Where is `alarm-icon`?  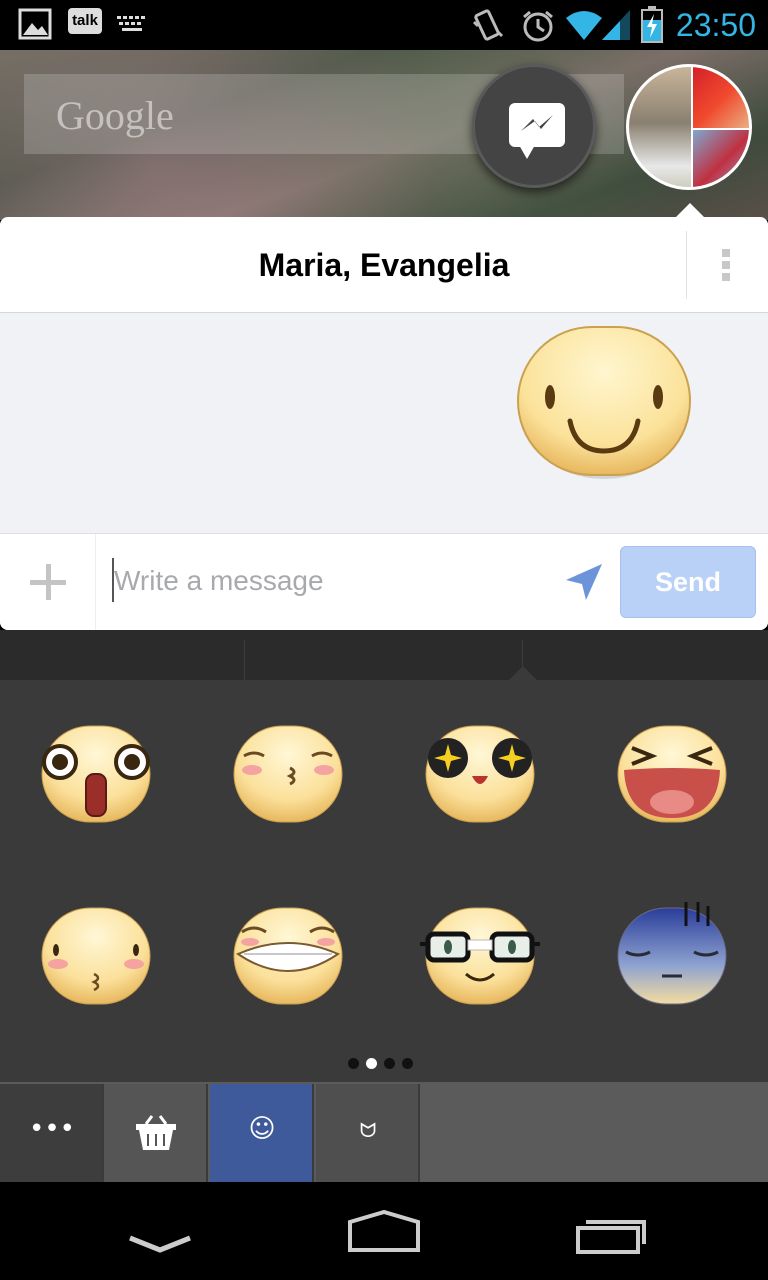 alarm-icon is located at coordinates (538, 26).